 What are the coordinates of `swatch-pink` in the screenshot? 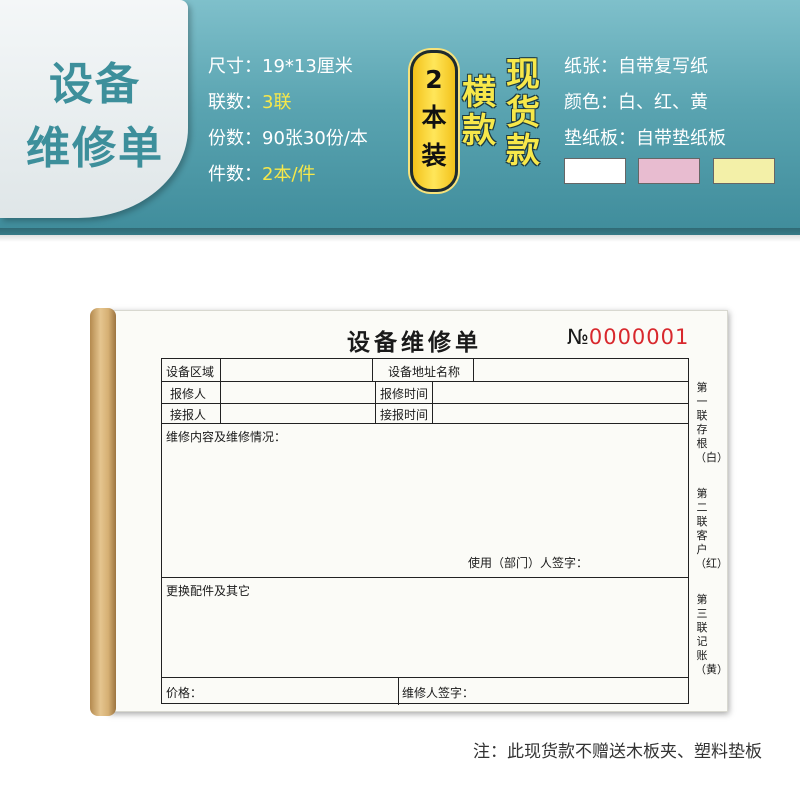 It's located at (669, 171).